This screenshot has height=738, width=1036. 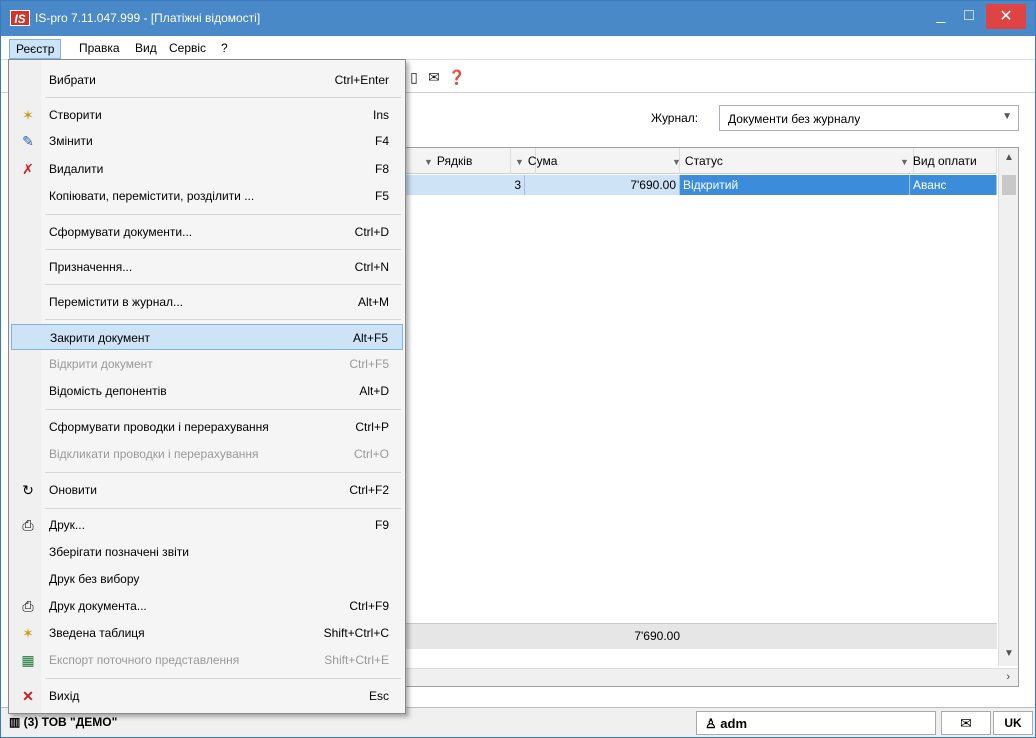 I want to click on col-payment-type-label: Вид оплати, so click(x=944, y=161).